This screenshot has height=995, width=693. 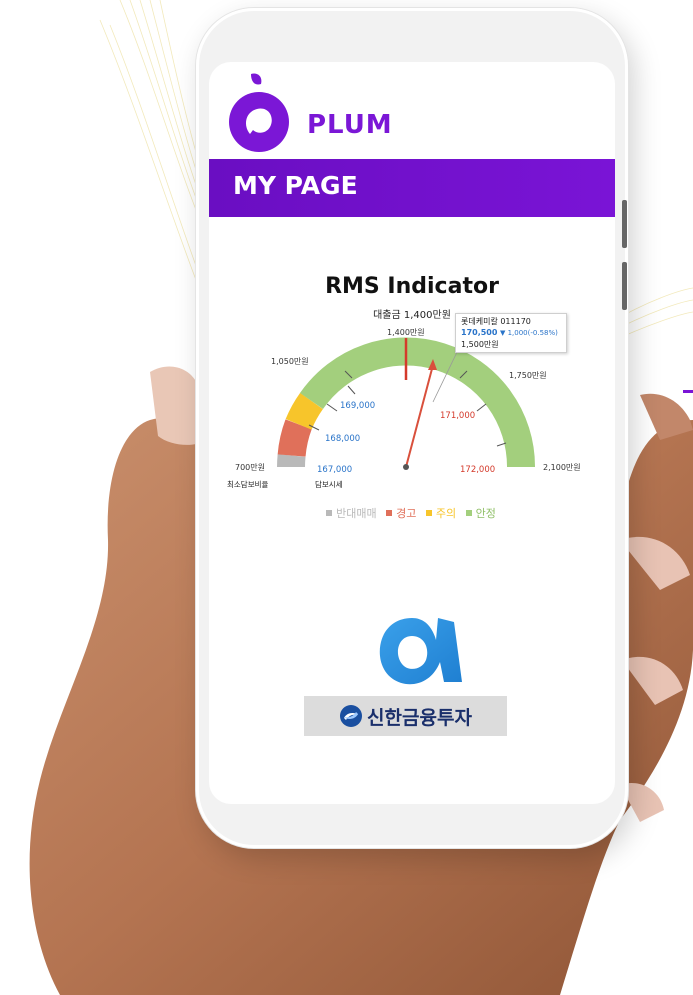 What do you see at coordinates (247, 484) in the screenshot?
I see `min-collateral-ratio-label: 최소담보비율` at bounding box center [247, 484].